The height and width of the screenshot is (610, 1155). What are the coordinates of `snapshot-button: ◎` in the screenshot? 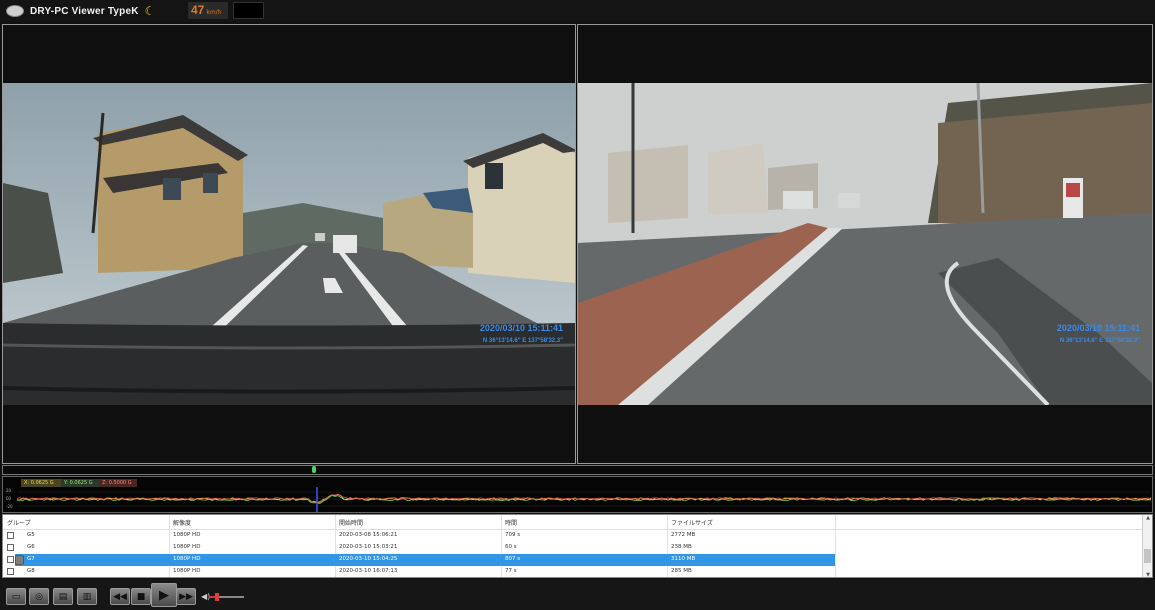 It's located at (39, 596).